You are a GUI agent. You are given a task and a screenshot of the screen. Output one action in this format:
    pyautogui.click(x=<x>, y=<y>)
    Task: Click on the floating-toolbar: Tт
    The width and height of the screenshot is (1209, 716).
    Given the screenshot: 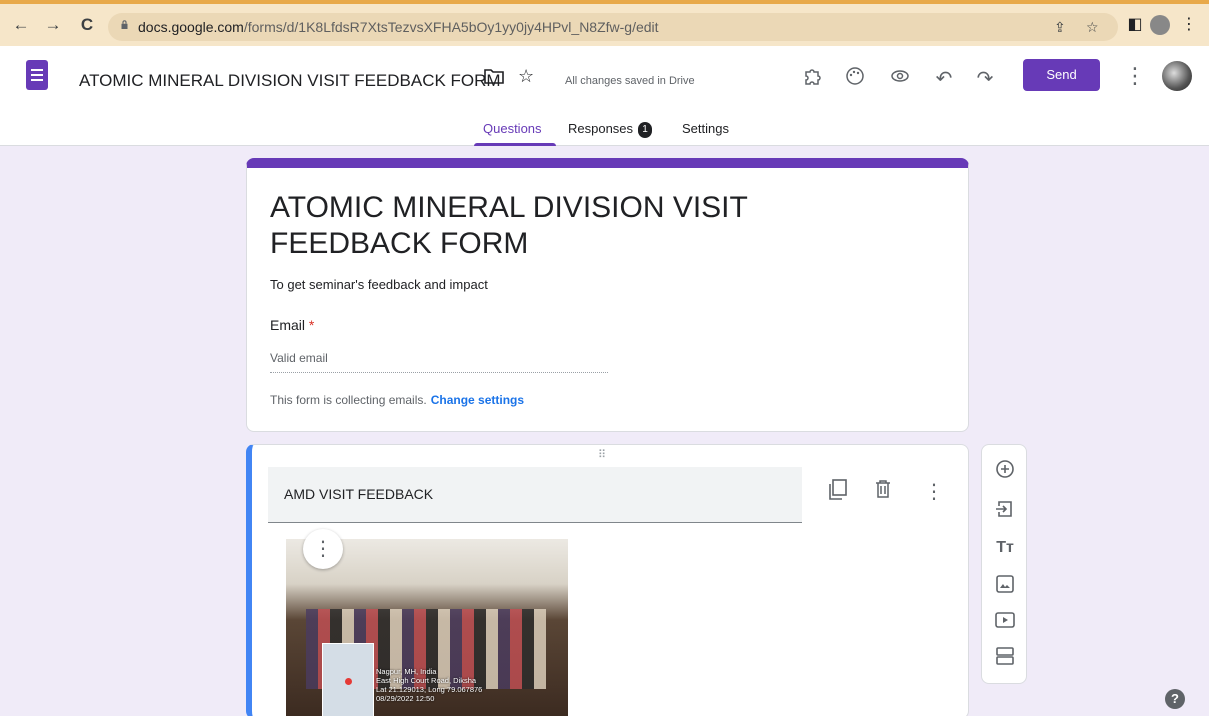 What is the action you would take?
    pyautogui.click(x=1004, y=564)
    